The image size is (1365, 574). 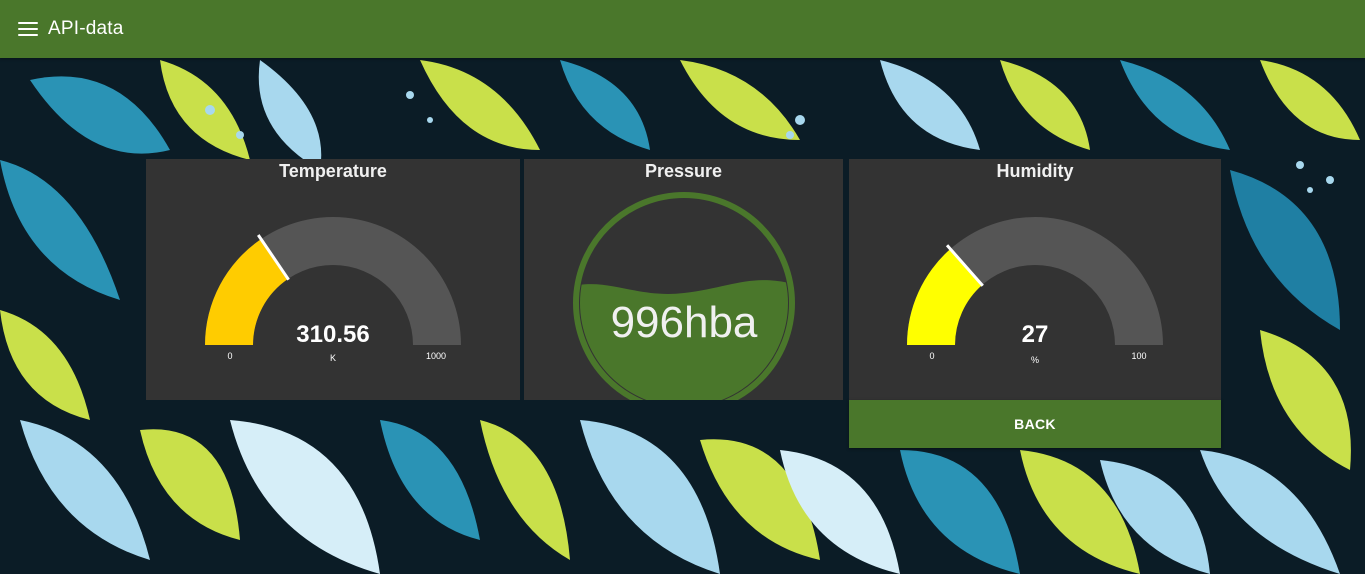 What do you see at coordinates (86, 28) in the screenshot?
I see `app-title: API-data` at bounding box center [86, 28].